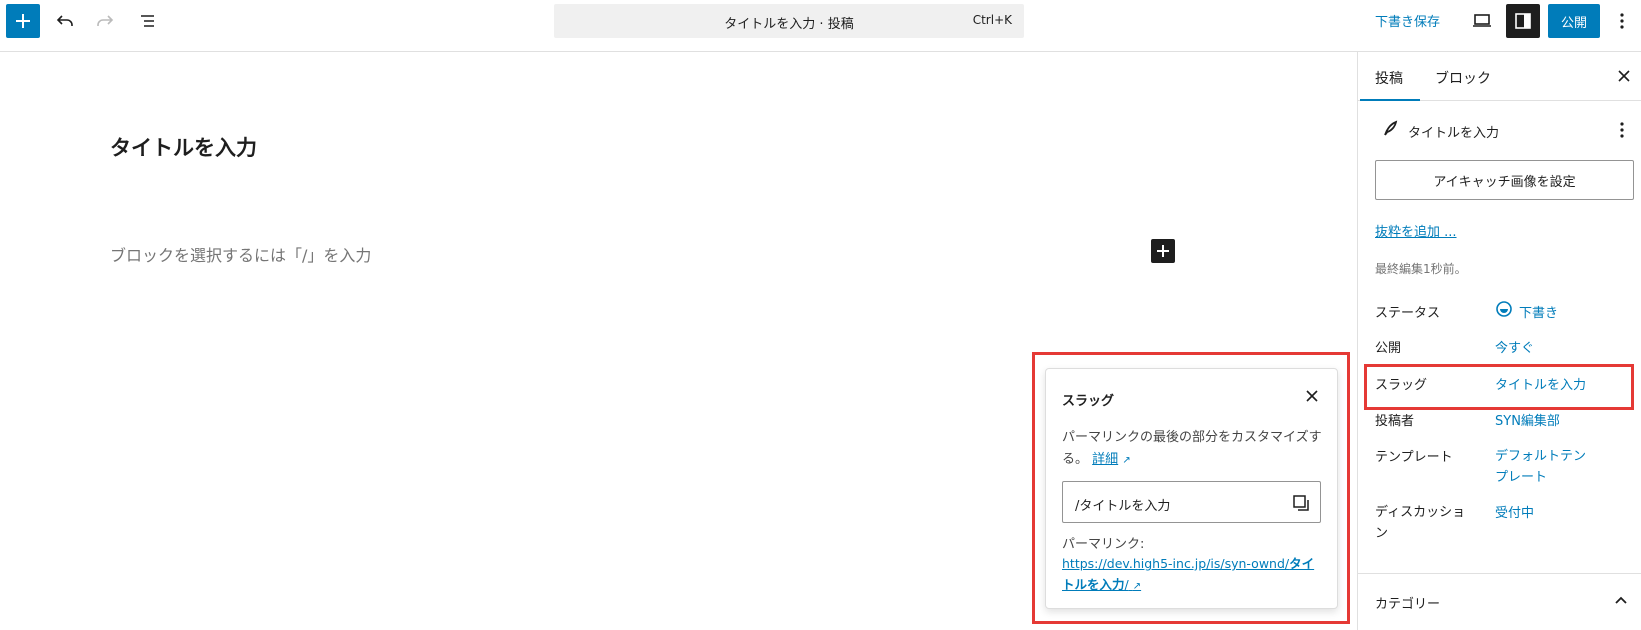 This screenshot has height=630, width=1641. Describe the element at coordinates (1123, 506) in the screenshot. I see `slug-input-value: /タイトルを入力` at that location.